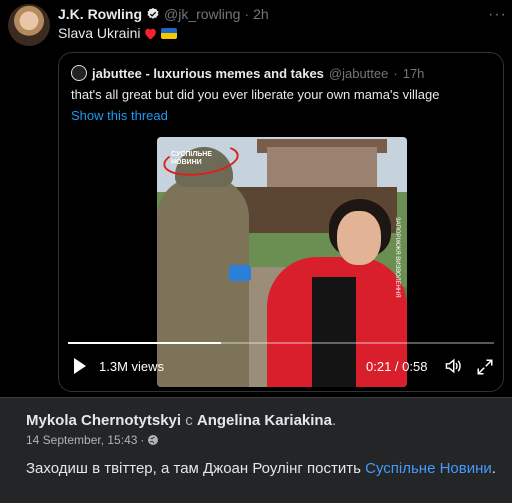 The image size is (512, 503). Describe the element at coordinates (80, 366) in the screenshot. I see `play-icon` at that location.